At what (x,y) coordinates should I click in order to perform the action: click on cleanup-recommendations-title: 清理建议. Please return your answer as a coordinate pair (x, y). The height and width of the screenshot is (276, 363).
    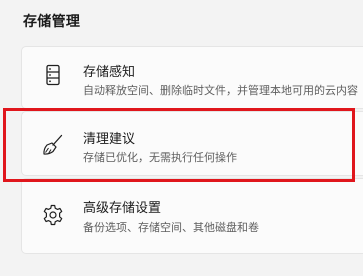
    Looking at the image, I should click on (109, 139).